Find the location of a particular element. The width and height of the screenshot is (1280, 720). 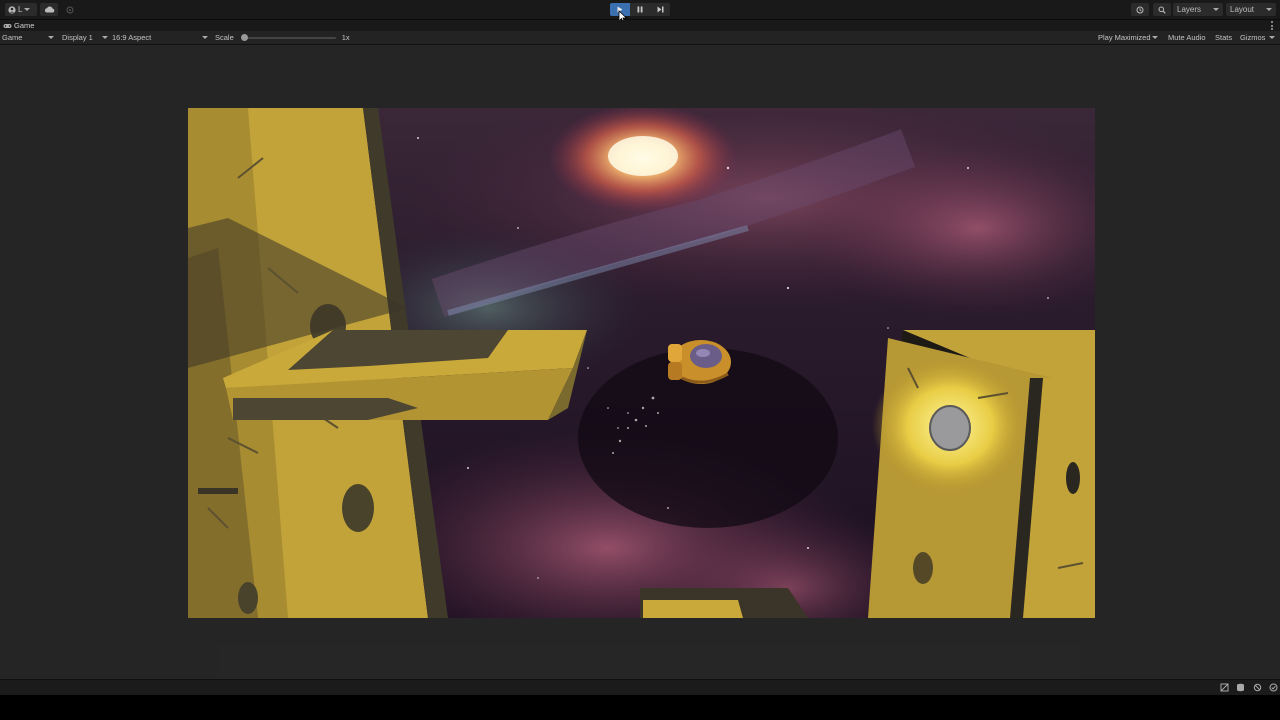

scale-label: Scale is located at coordinates (224, 37).